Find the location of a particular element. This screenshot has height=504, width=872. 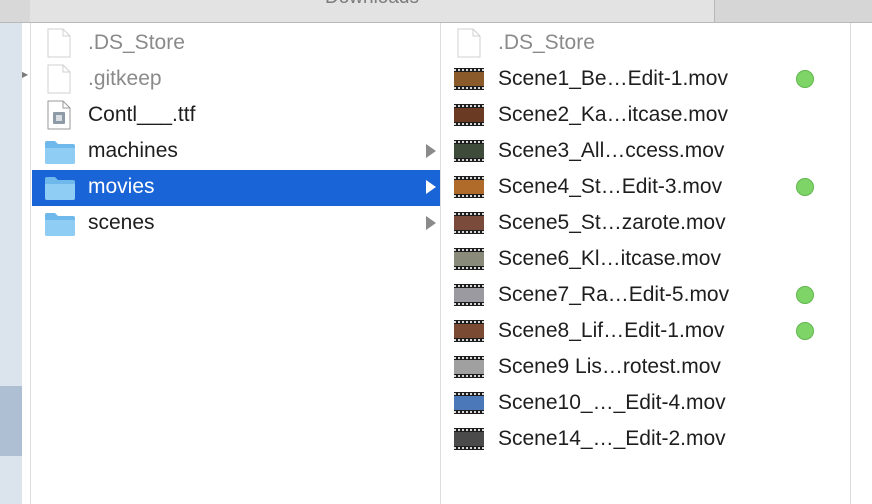

movies-item-scene10-edit-4-mov: Scene10_…_Edit-4.mov is located at coordinates (646, 404).